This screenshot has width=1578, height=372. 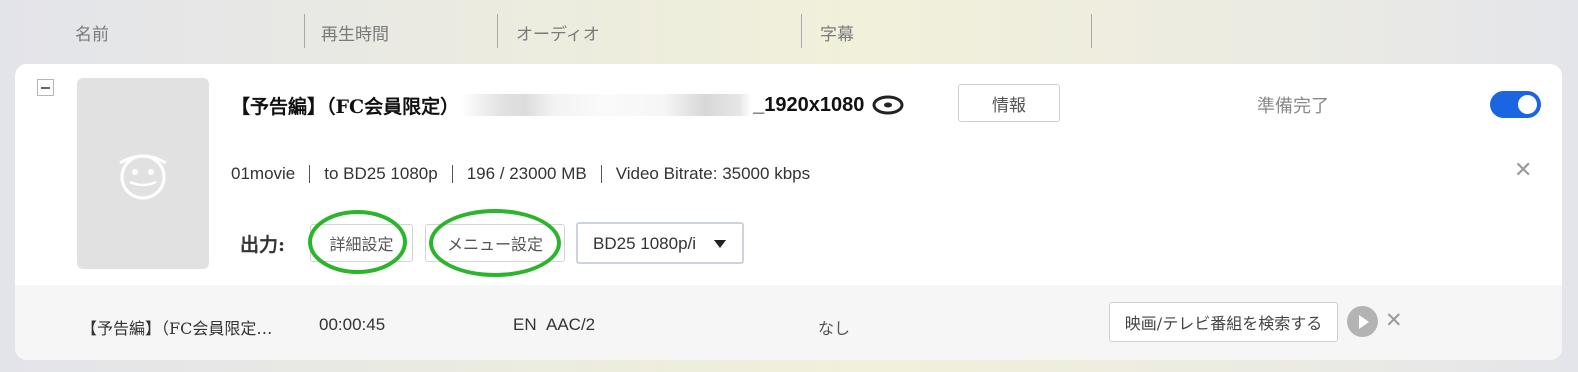 What do you see at coordinates (1293, 106) in the screenshot?
I see `status-label: 準備完了` at bounding box center [1293, 106].